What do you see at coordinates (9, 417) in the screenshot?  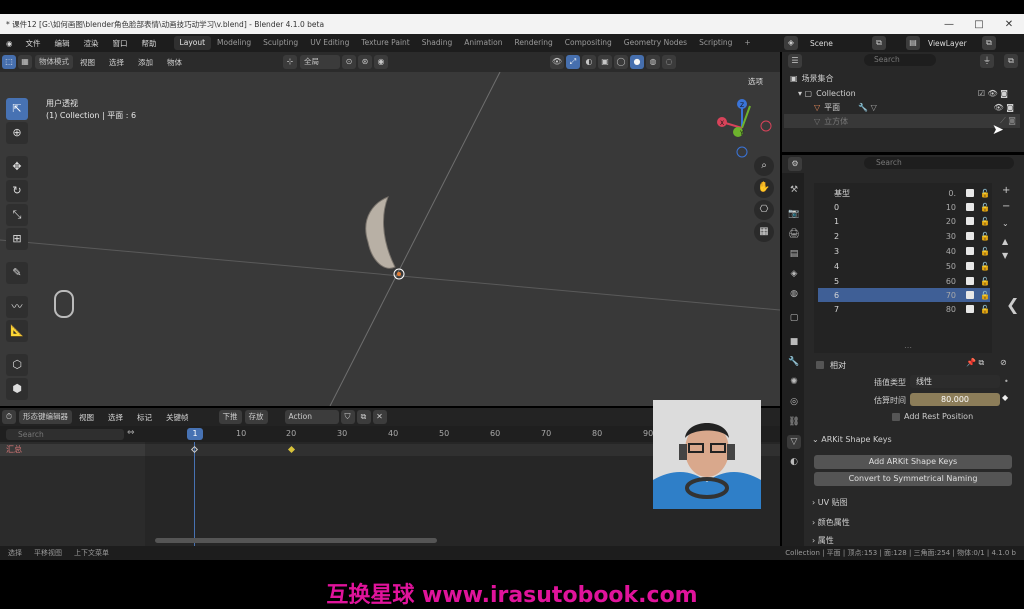 I see `editor-type-icon: ⏱` at bounding box center [9, 417].